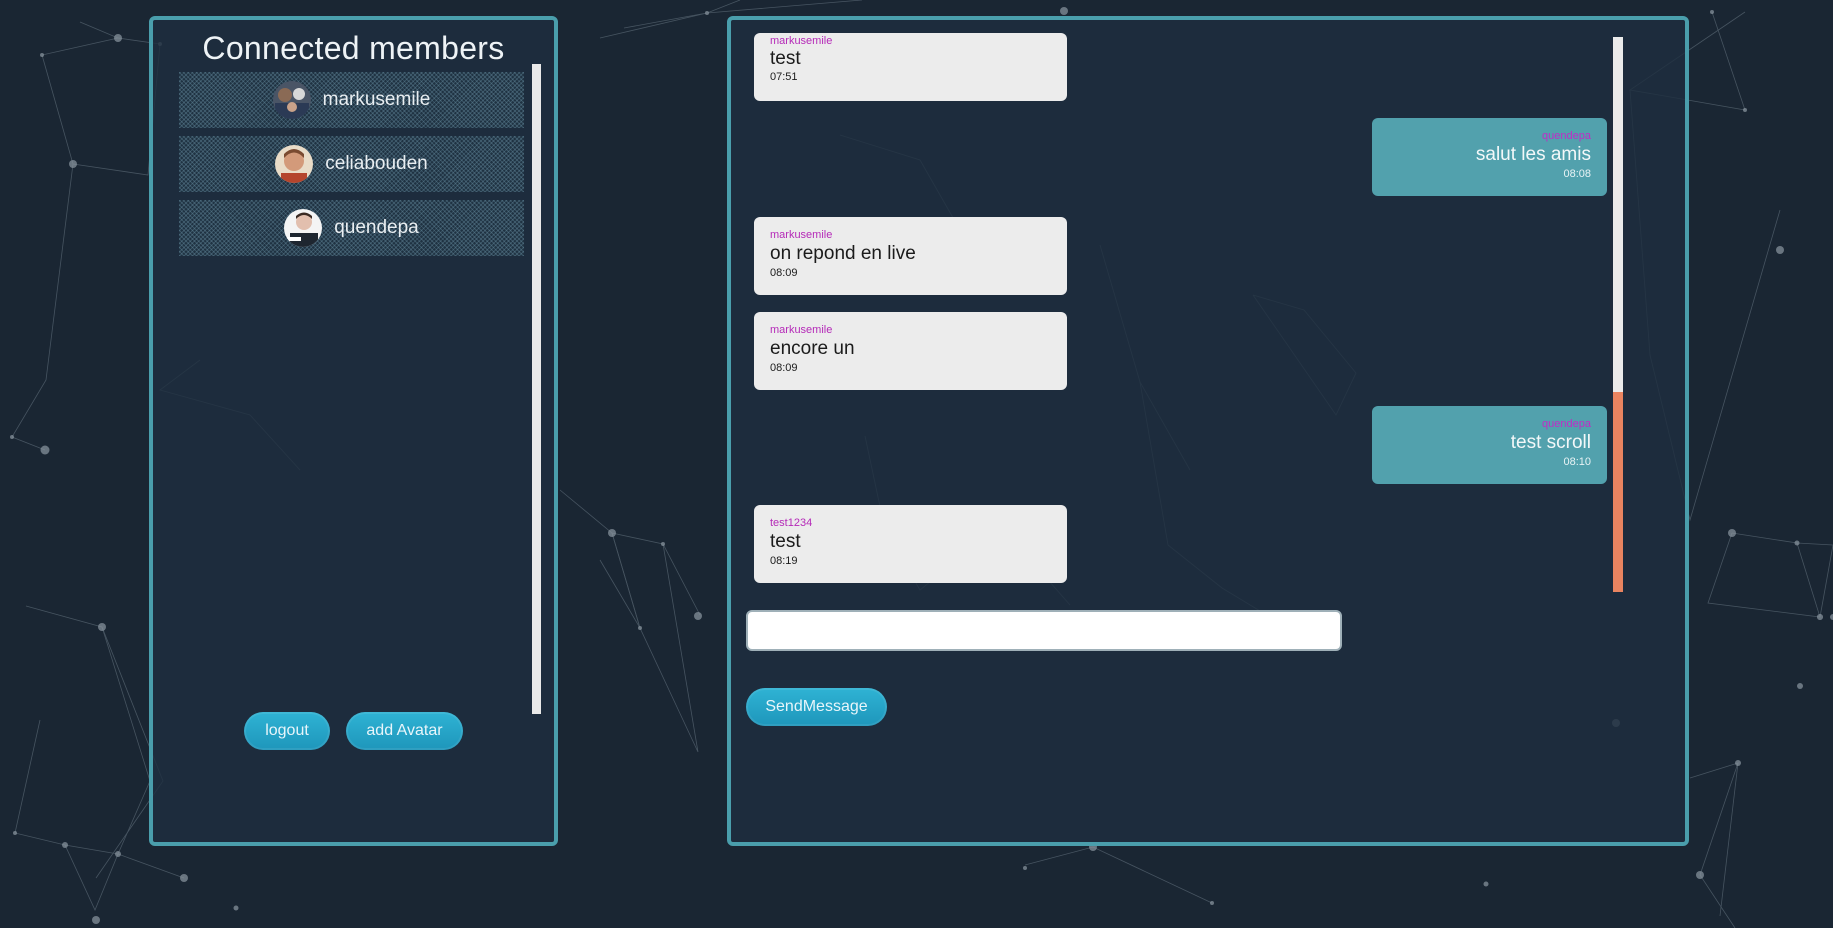 This screenshot has height=928, width=1833. Describe the element at coordinates (1533, 154) in the screenshot. I see `message-text: salut les amis` at that location.